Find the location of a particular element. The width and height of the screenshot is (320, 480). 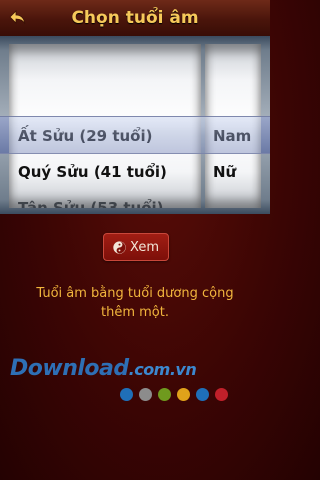

picker-row-year: Ất Sửu (29 tuổi) is located at coordinates (105, 136).